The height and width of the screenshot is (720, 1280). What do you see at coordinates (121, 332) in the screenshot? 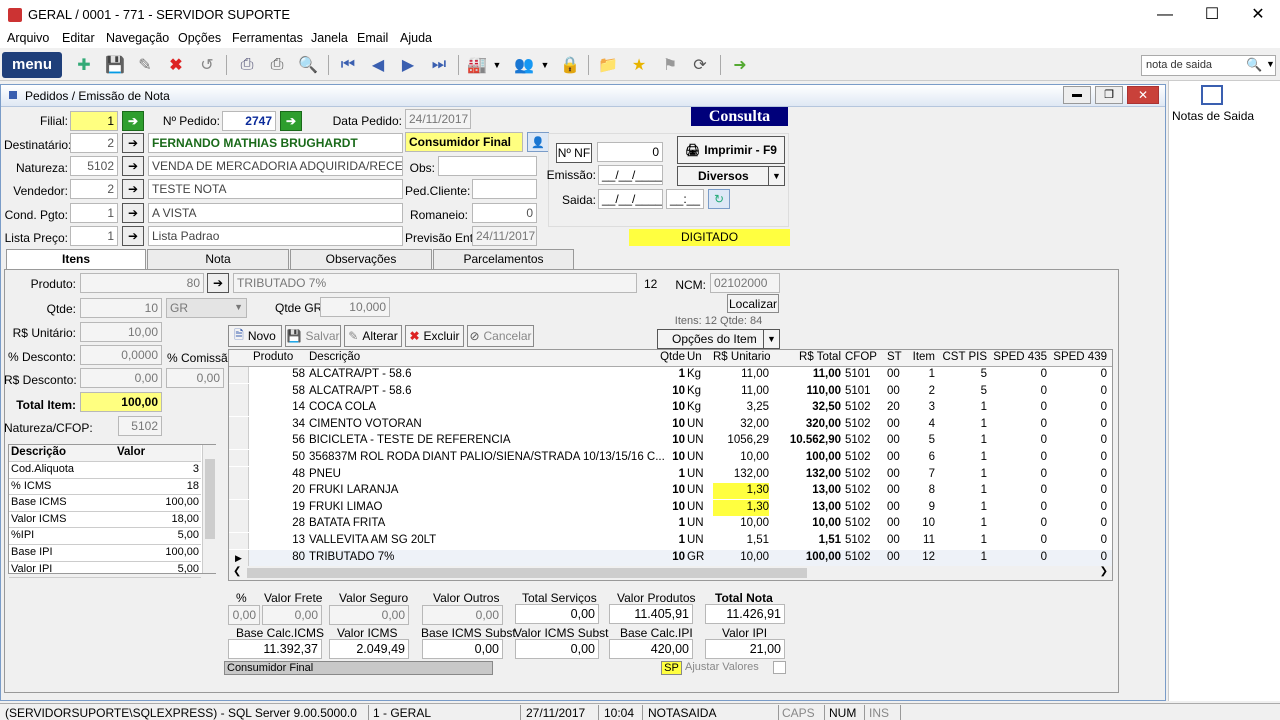
I see `unitario-field: 10,00` at bounding box center [121, 332].